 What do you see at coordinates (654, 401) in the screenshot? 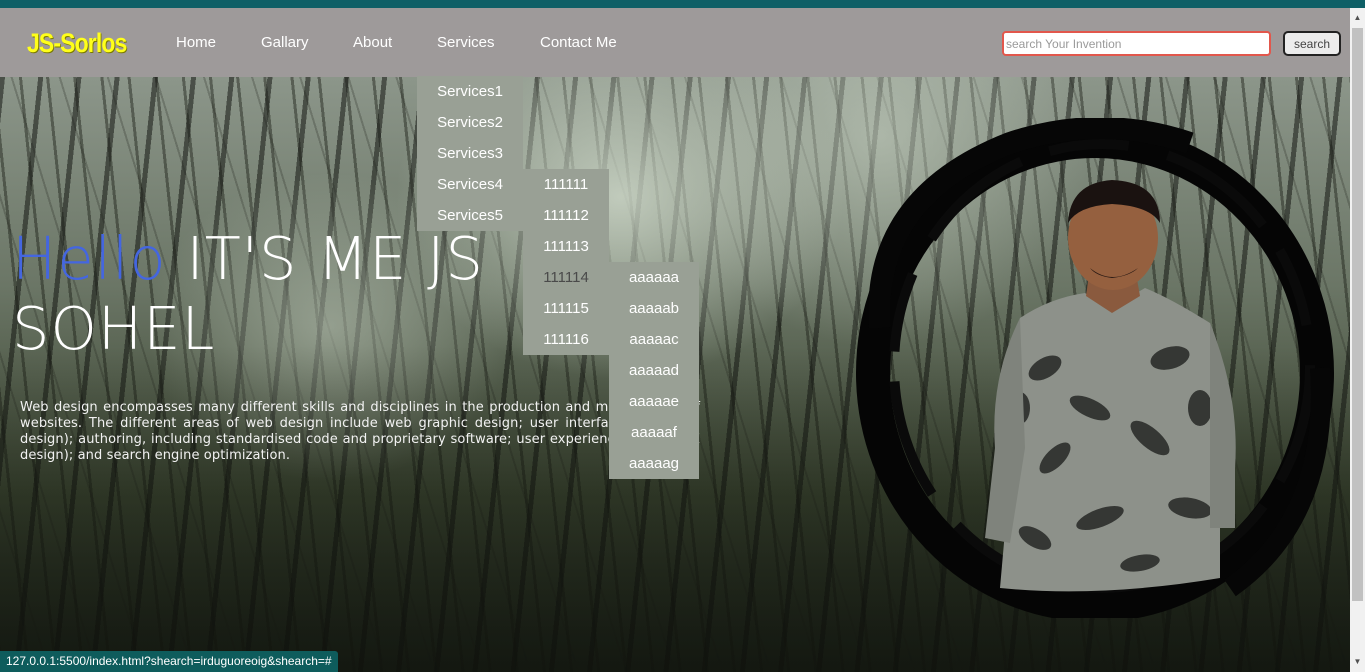
I see `nested-submenu-item: aaaaae` at bounding box center [654, 401].